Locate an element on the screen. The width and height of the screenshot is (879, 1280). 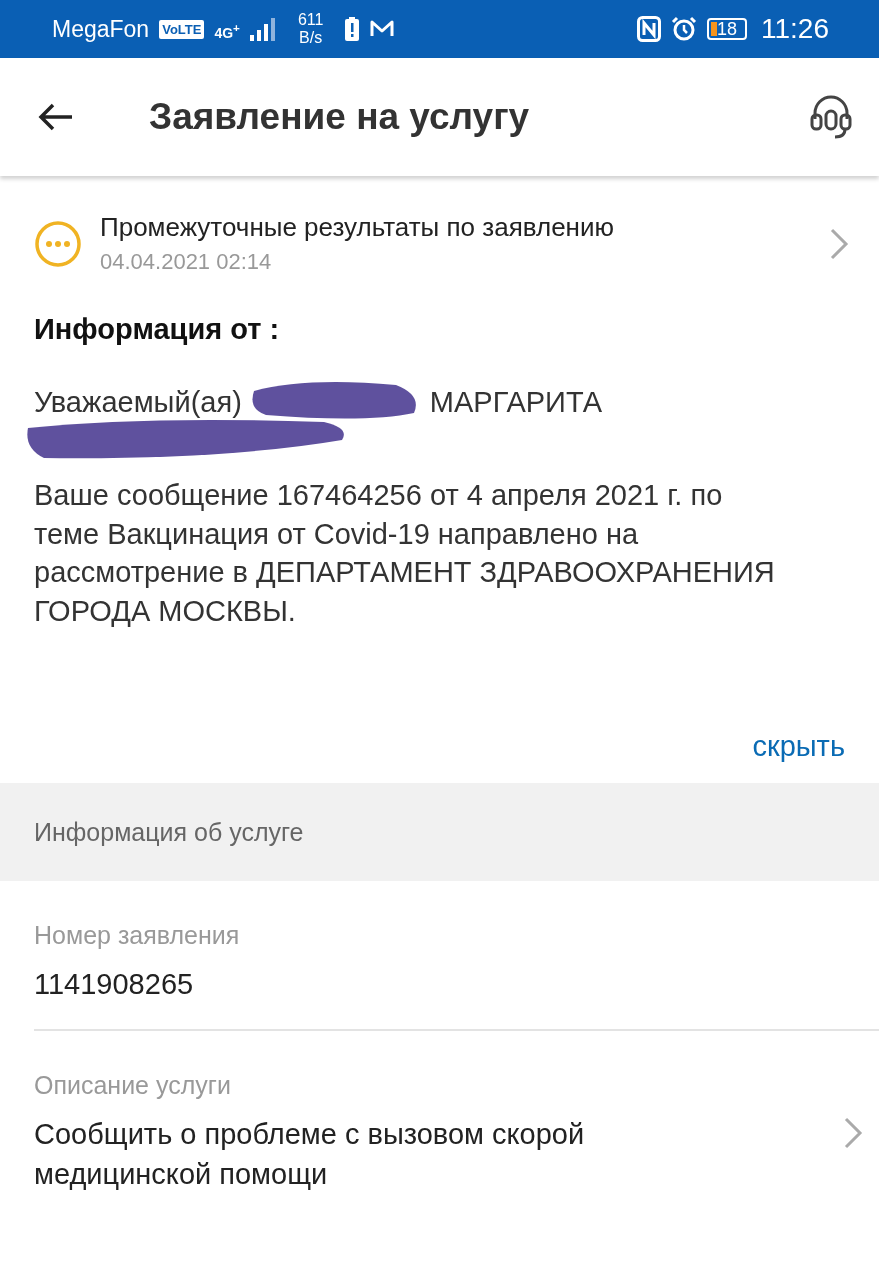
pending-icon is located at coordinates (58, 243).